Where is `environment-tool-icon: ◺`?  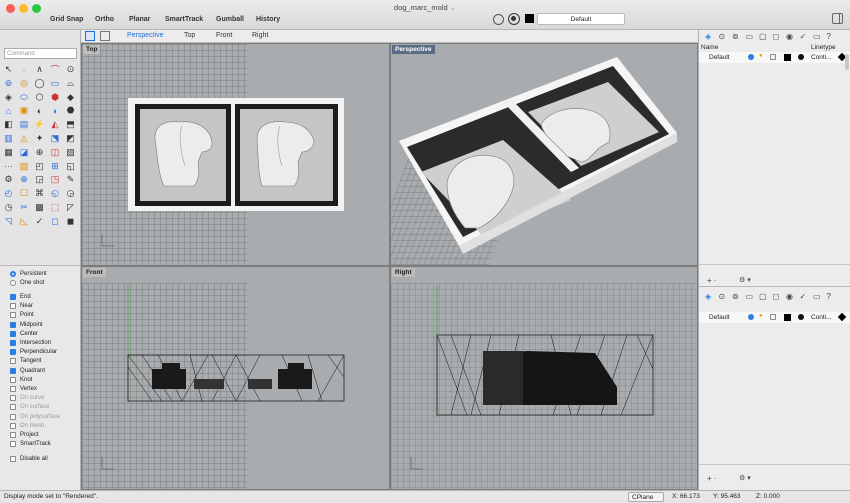
environment-tool-icon: ◺ is located at coordinates (24, 221).